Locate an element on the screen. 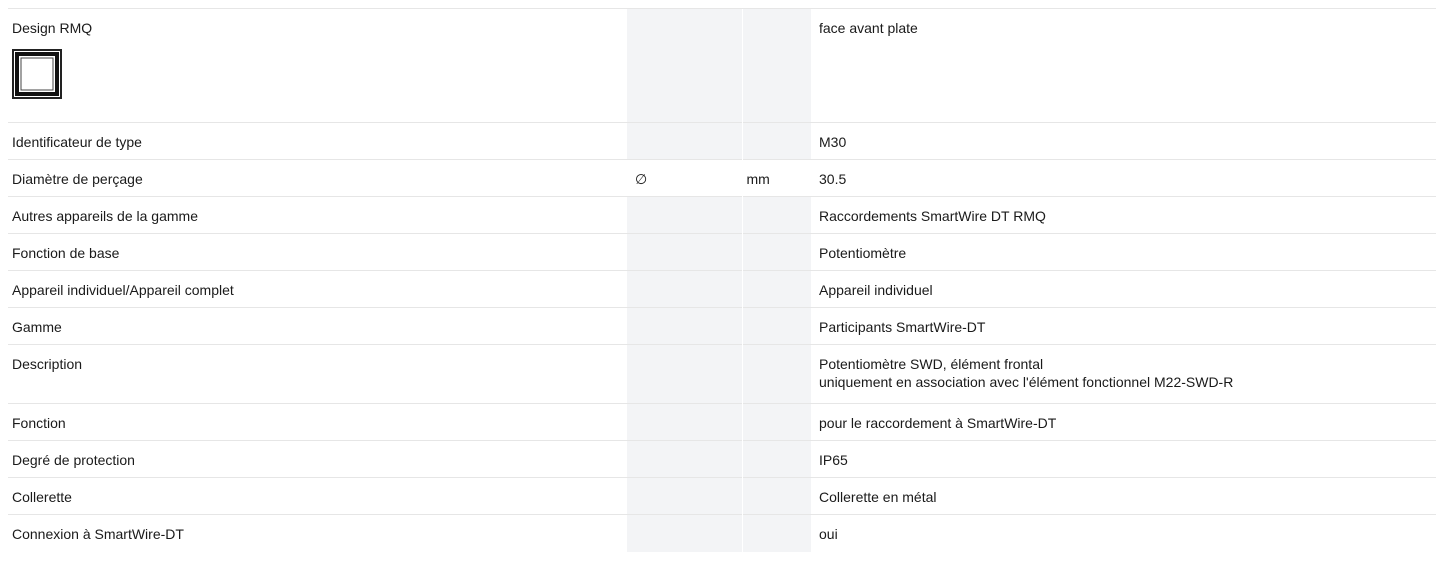 Image resolution: width=1436 pixels, height=561 pixels. row-value-text: Collerette en métal is located at coordinates (878, 497).